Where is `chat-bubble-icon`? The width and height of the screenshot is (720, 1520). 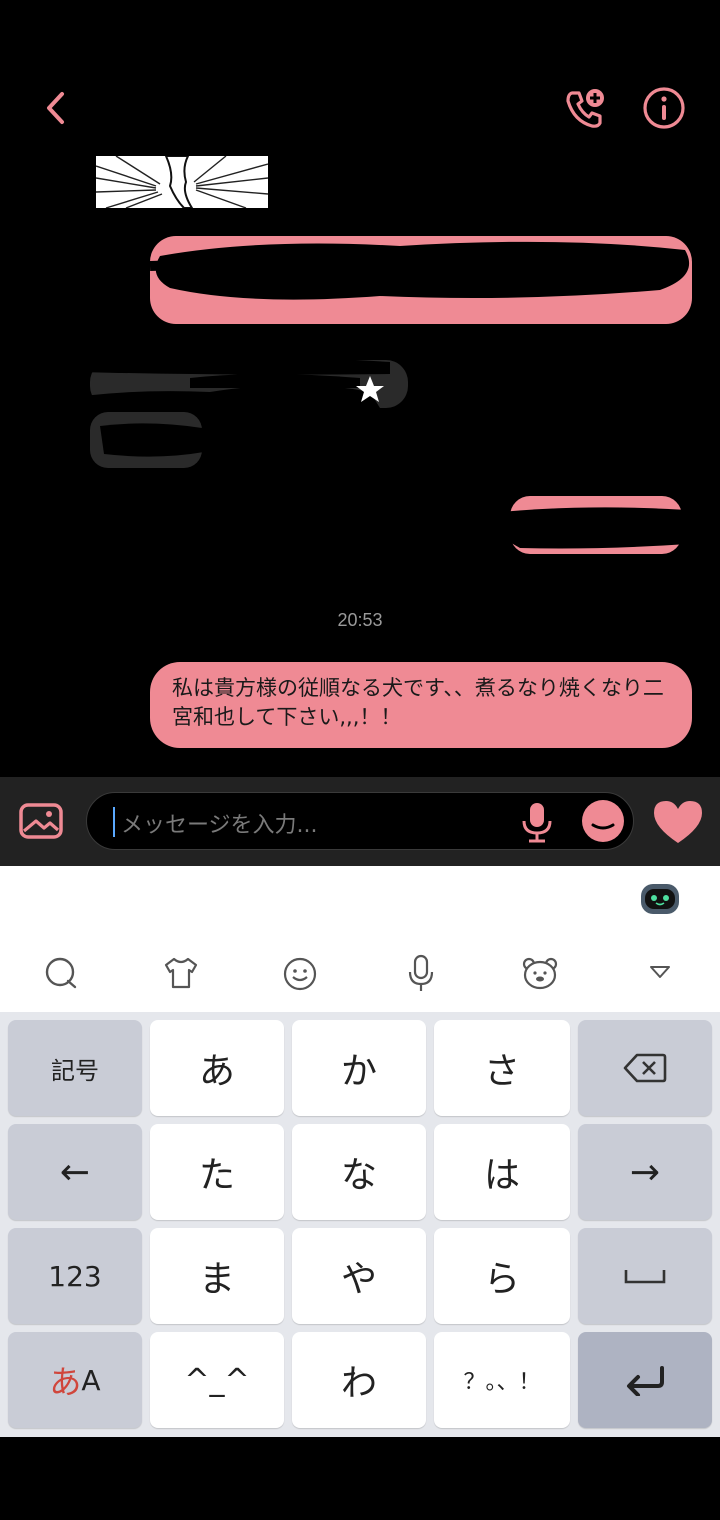 chat-bubble-icon is located at coordinates (61, 973).